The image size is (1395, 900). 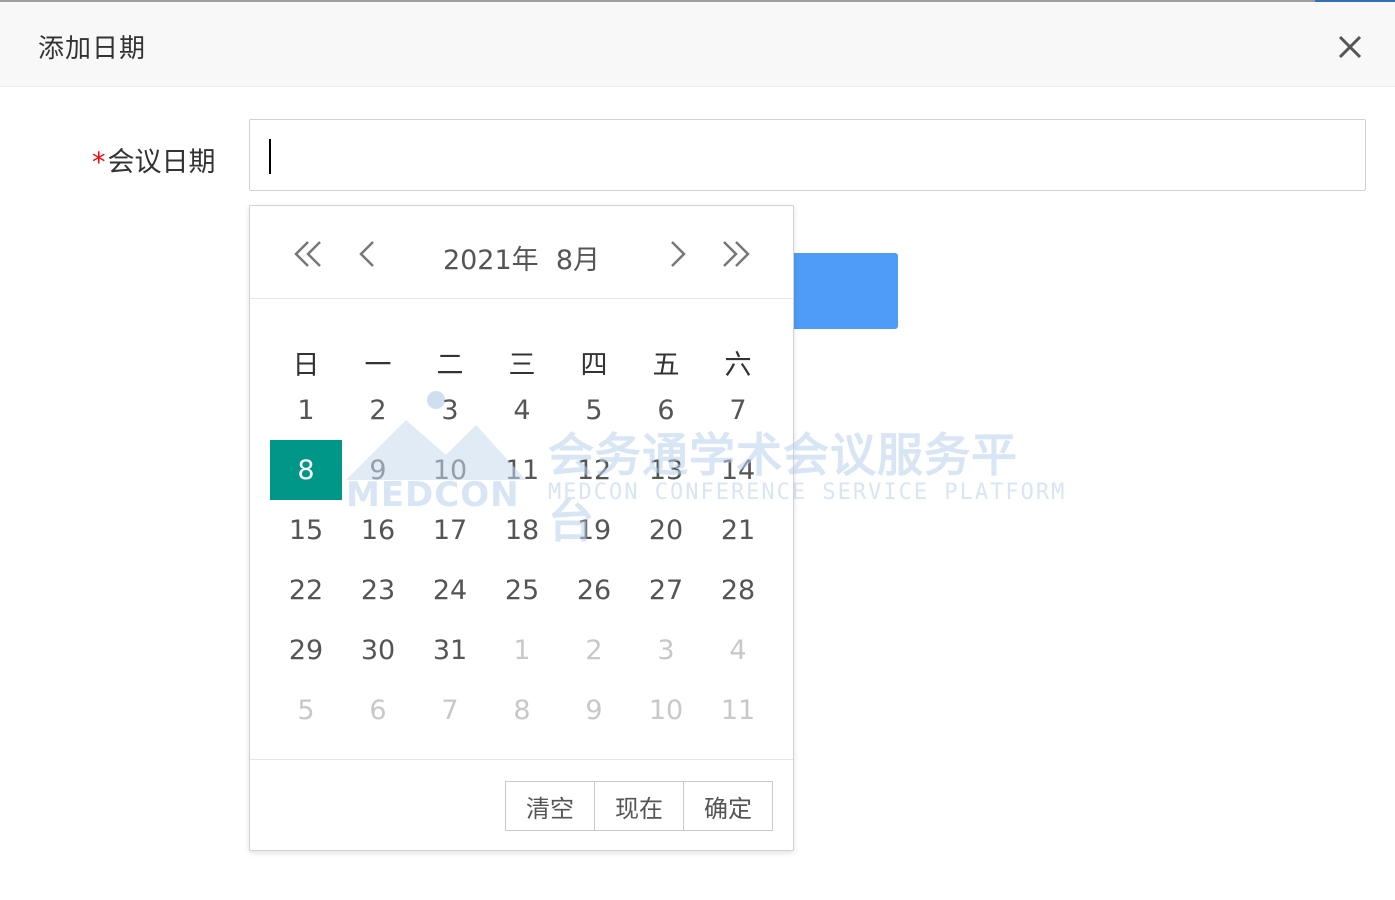 I want to click on calendar-day: 30, so click(x=378, y=650).